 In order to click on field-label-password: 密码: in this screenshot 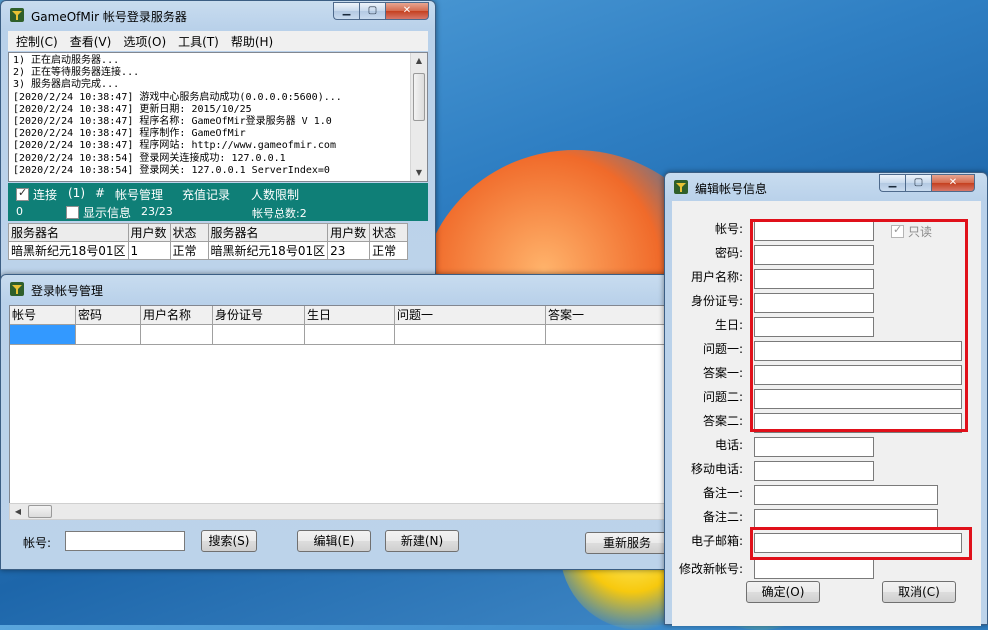, I will do `click(728, 253)`.